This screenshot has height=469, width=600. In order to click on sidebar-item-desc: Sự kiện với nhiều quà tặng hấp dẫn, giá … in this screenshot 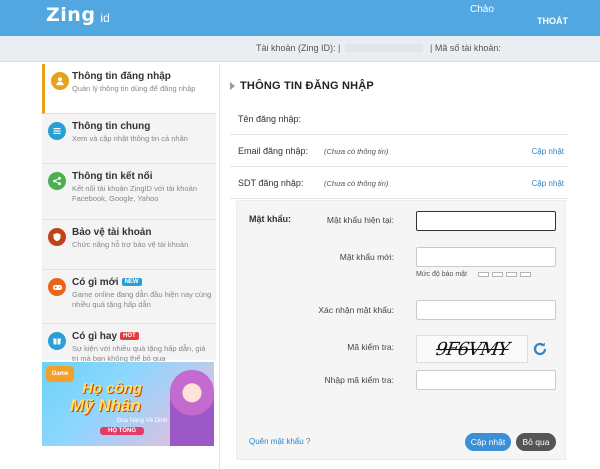, I will do `click(139, 353)`.